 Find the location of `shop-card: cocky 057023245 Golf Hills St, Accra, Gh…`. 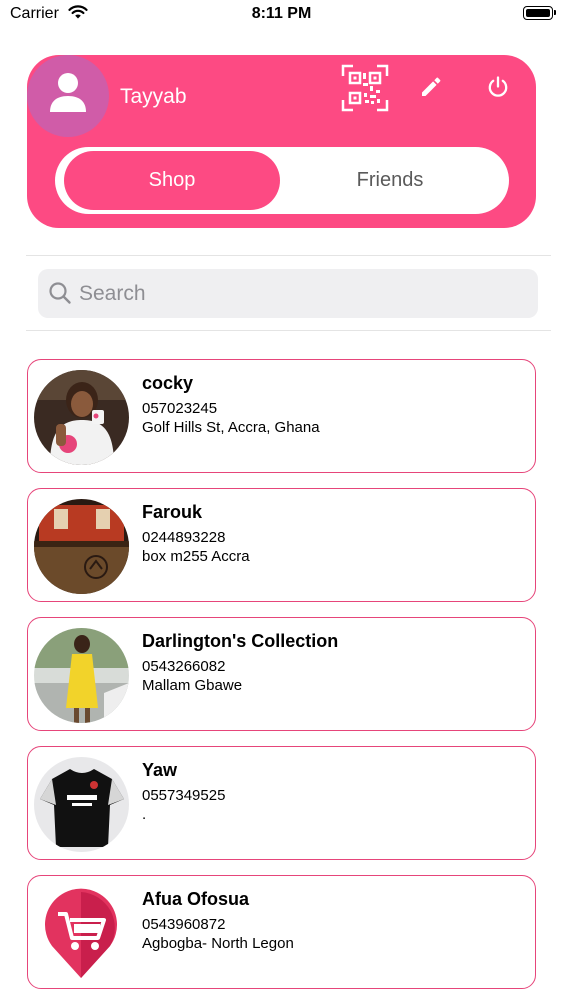

shop-card: cocky 057023245 Golf Hills St, Accra, Gh… is located at coordinates (281, 416).